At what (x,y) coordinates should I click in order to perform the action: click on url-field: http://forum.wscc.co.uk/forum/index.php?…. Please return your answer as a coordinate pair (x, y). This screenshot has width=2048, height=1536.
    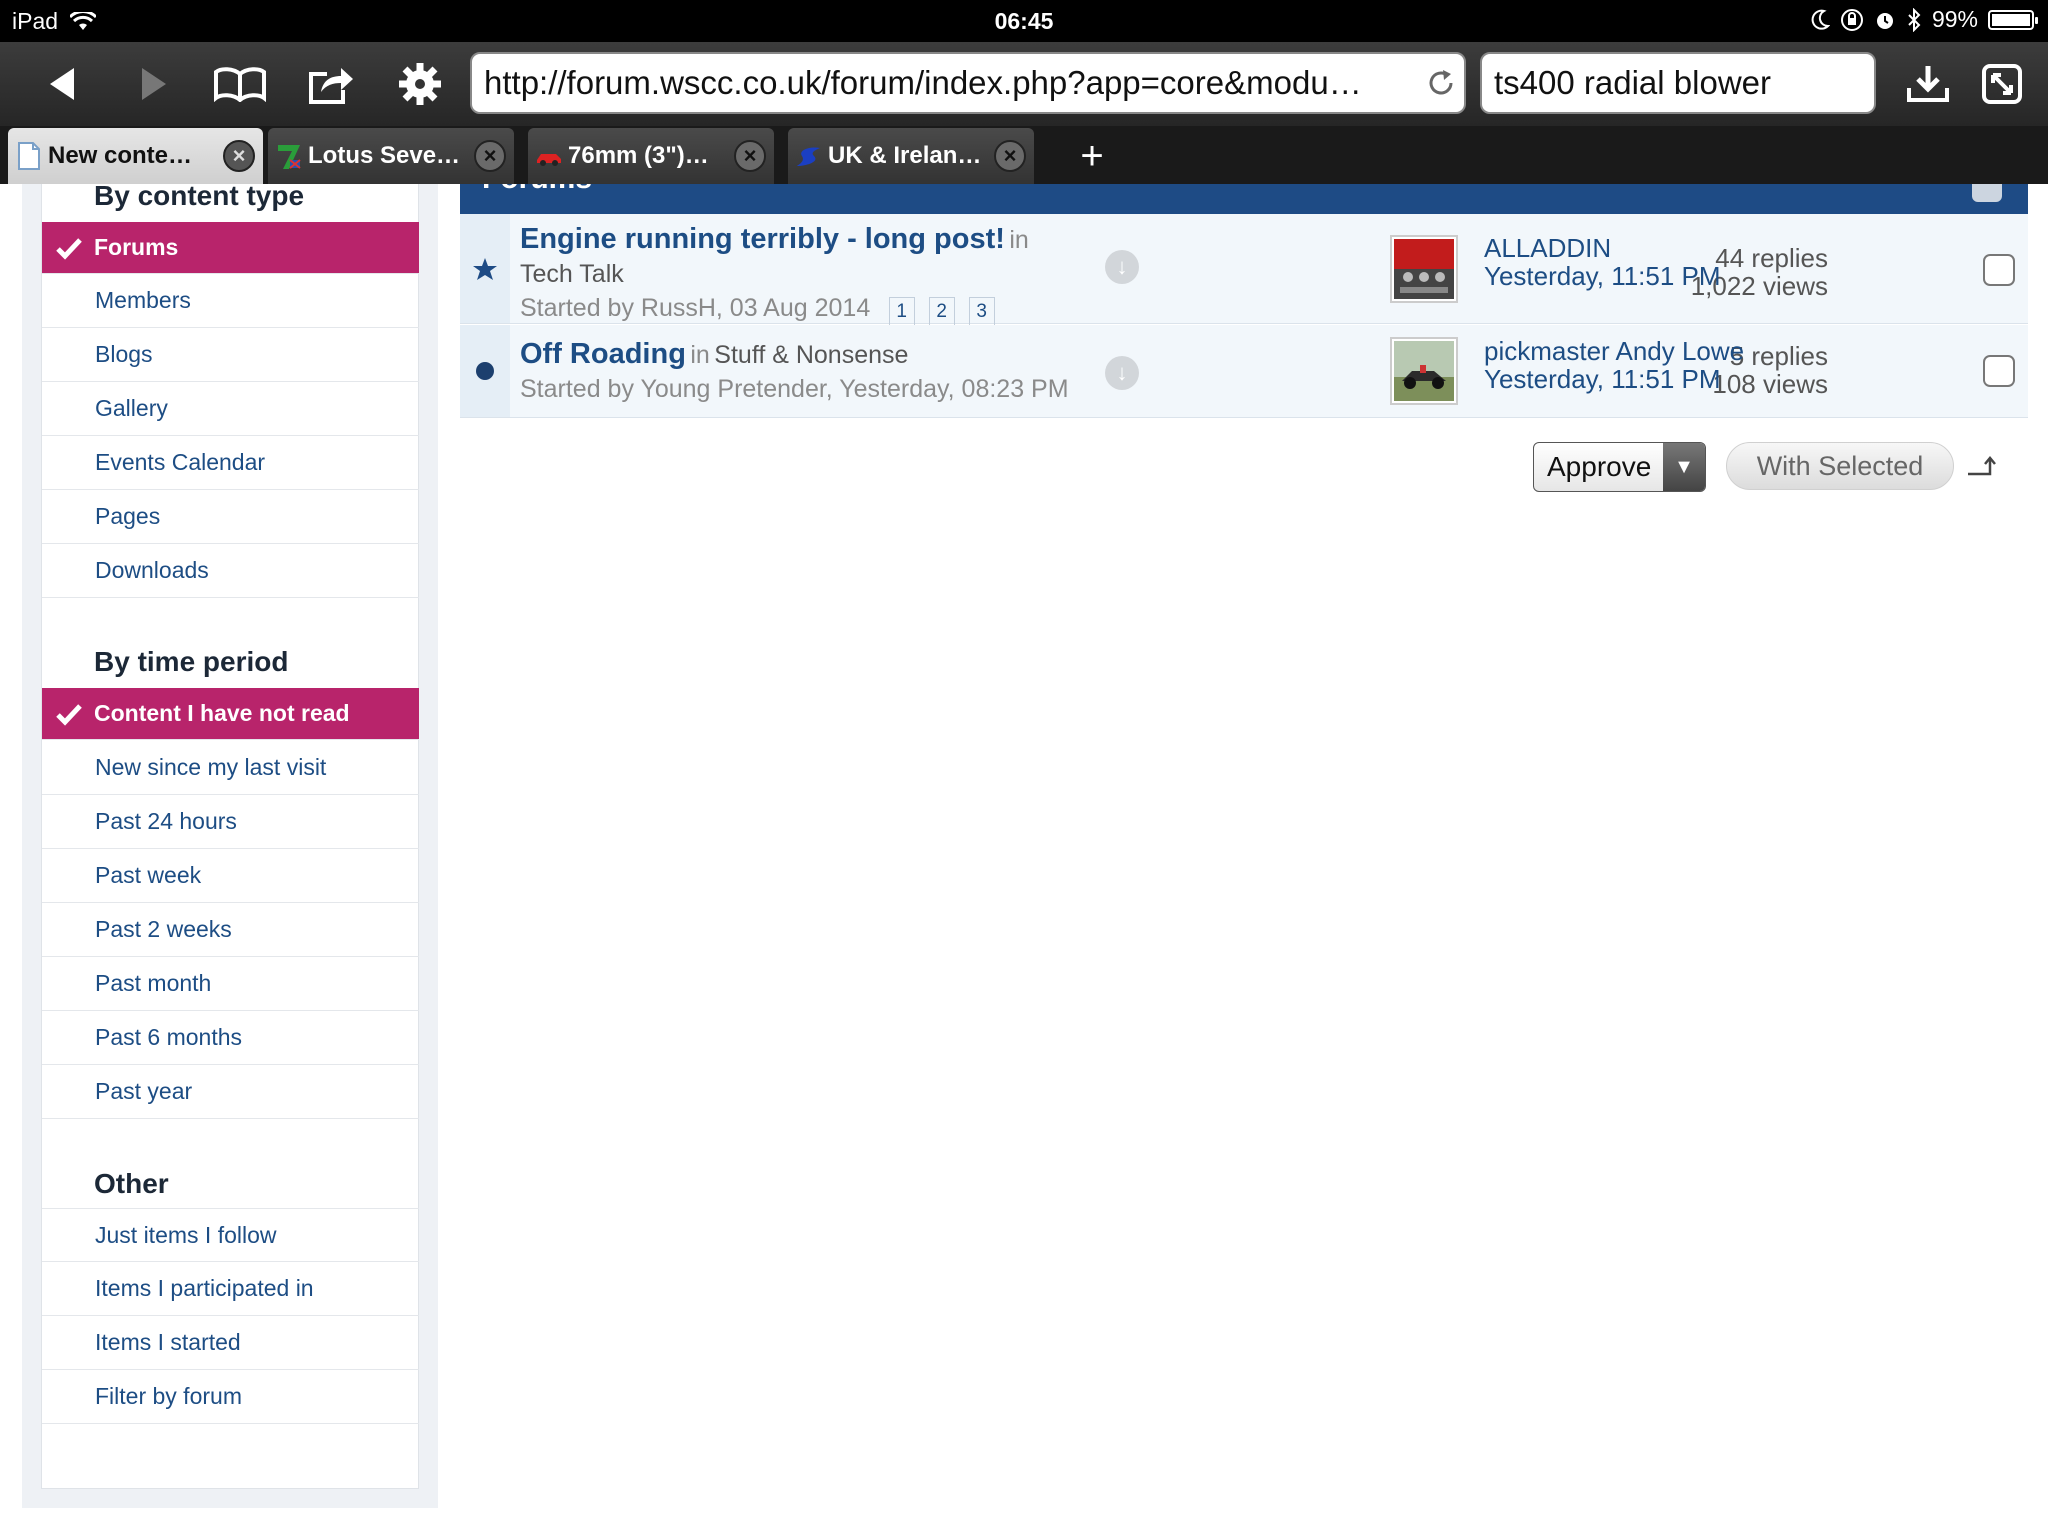
    Looking at the image, I should click on (968, 83).